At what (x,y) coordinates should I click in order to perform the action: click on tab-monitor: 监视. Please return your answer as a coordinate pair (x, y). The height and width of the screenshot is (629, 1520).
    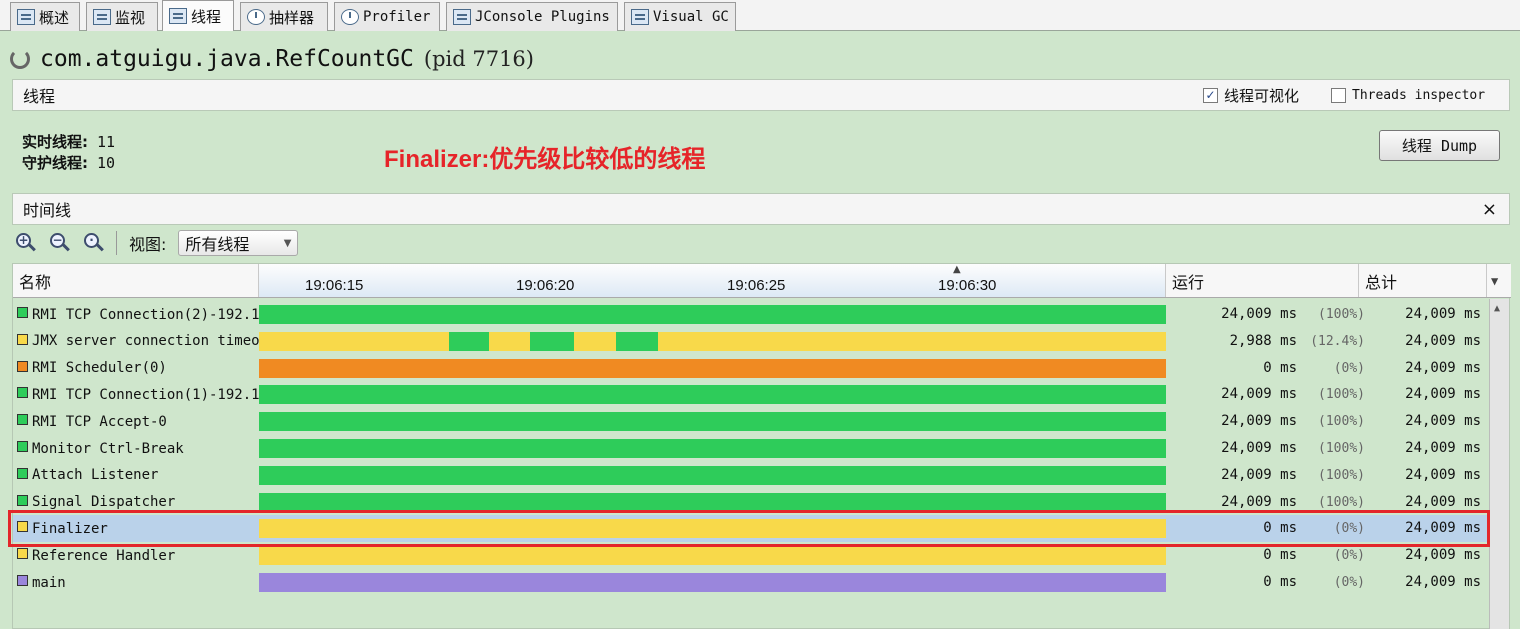
    Looking at the image, I should click on (122, 16).